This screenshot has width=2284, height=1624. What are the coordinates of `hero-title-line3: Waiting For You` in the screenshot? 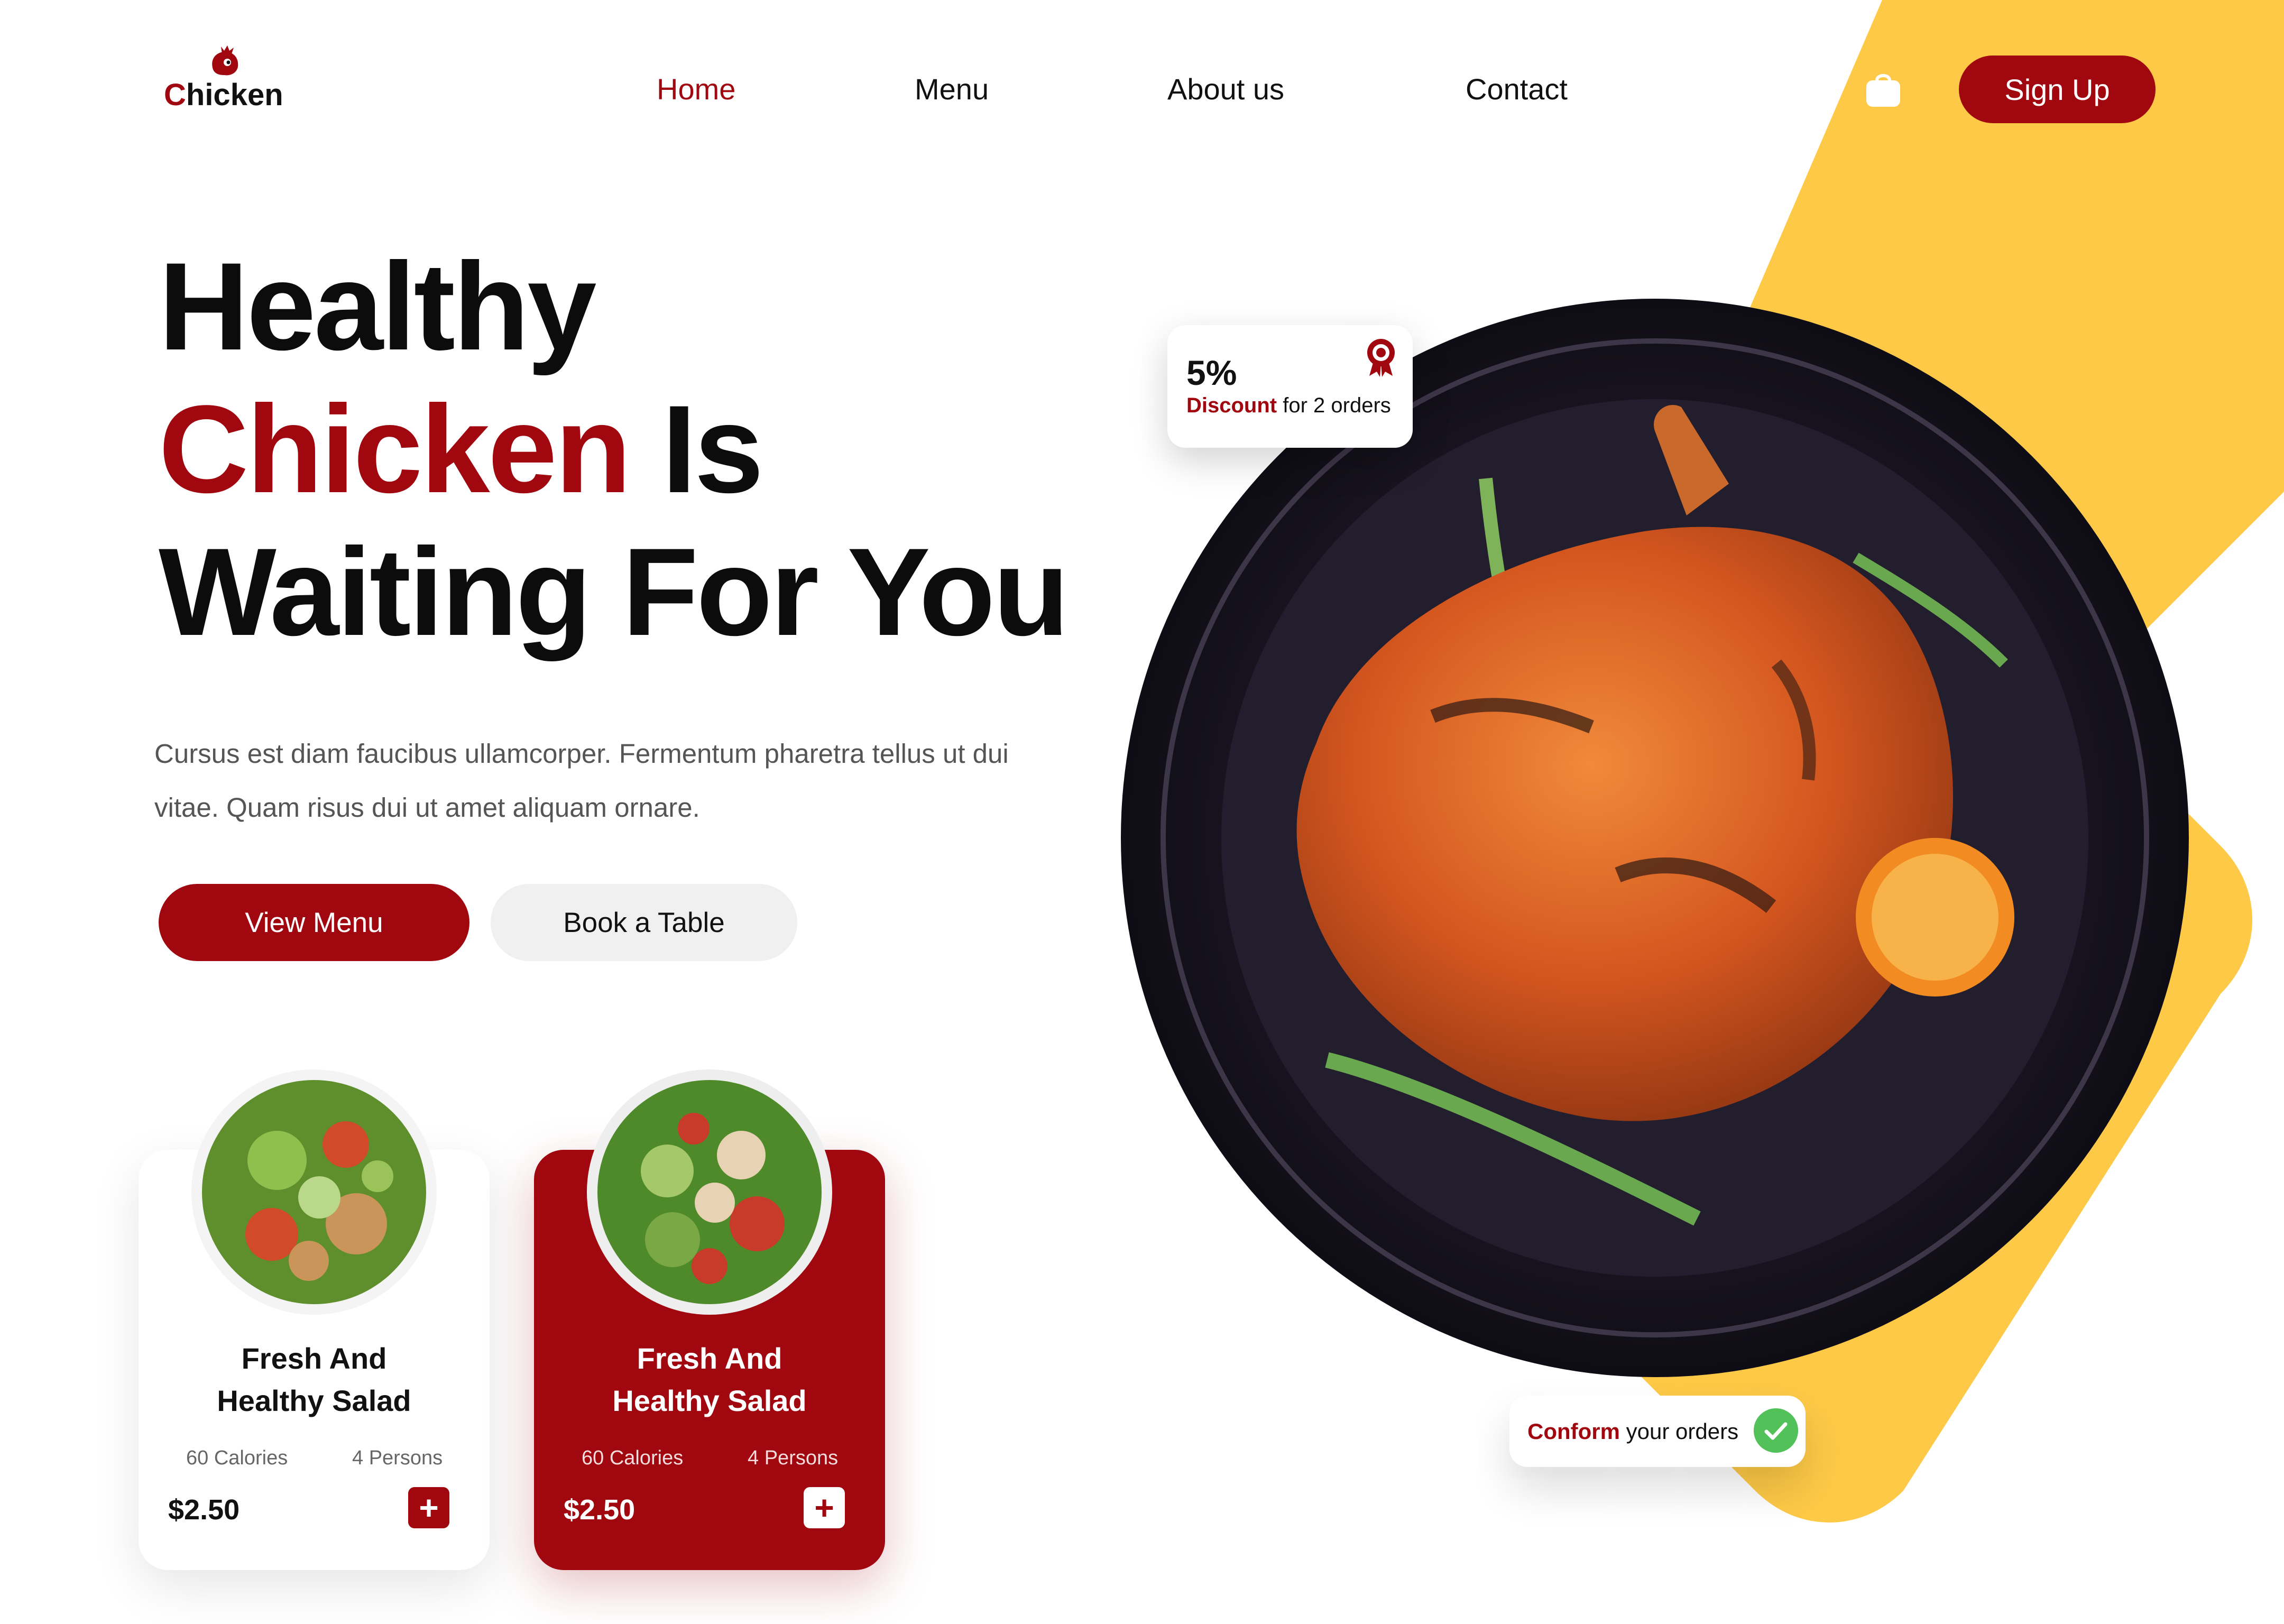 It's located at (614, 592).